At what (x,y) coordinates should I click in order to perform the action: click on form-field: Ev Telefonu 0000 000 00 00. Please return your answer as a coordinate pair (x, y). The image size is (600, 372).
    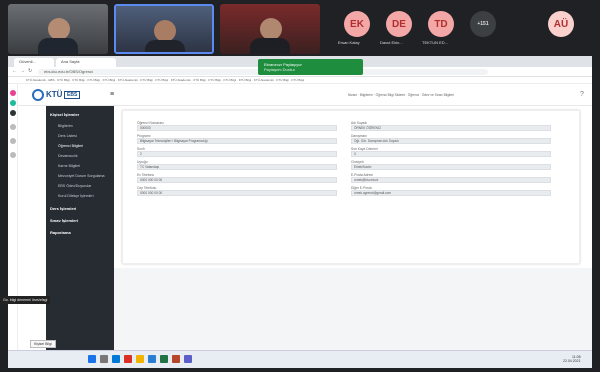
    Looking at the image, I should click on (237, 178).